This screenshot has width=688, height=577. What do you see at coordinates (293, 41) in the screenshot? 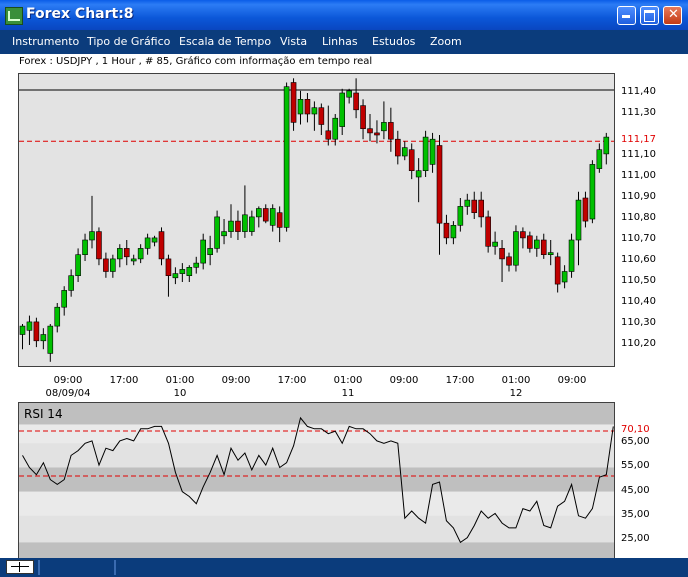
I see `menu-vista: Vista` at bounding box center [293, 41].